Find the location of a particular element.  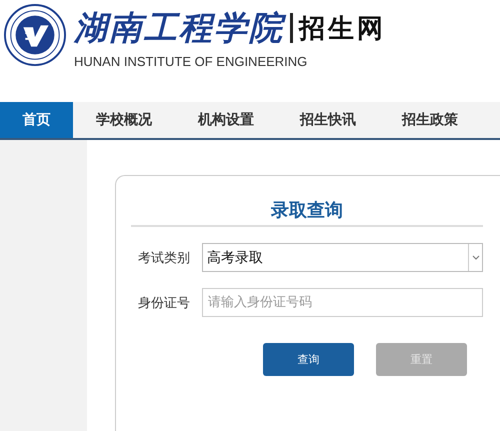

nav-tab: 招生快讯 is located at coordinates (328, 120).